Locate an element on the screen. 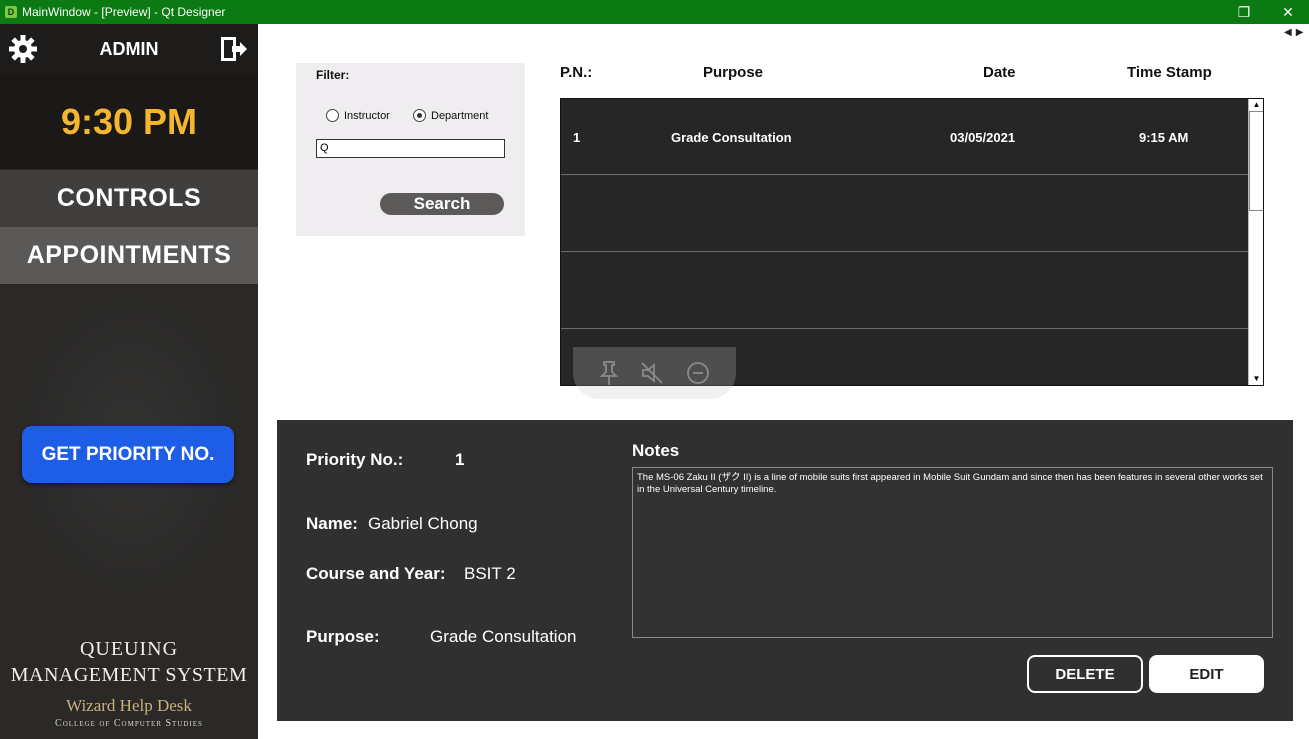 The image size is (1309, 739). radio-department: Department is located at coordinates (450, 115).